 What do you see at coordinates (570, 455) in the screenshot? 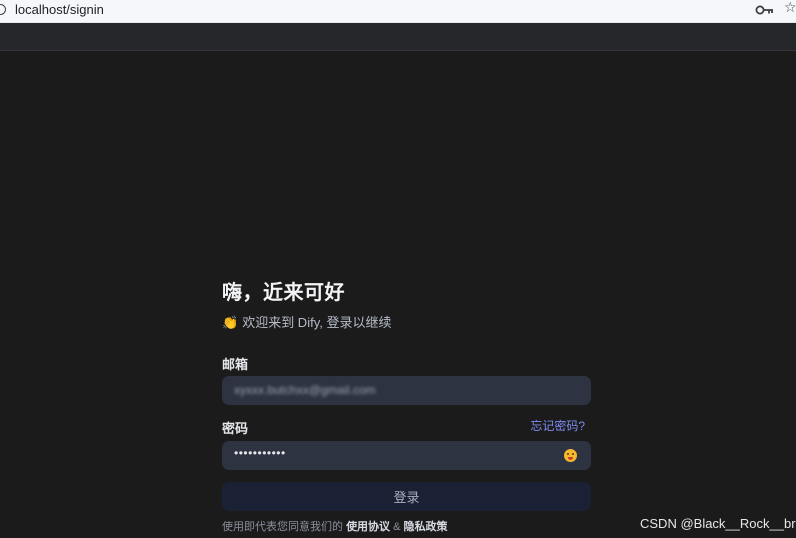
I see `show-password-icon` at bounding box center [570, 455].